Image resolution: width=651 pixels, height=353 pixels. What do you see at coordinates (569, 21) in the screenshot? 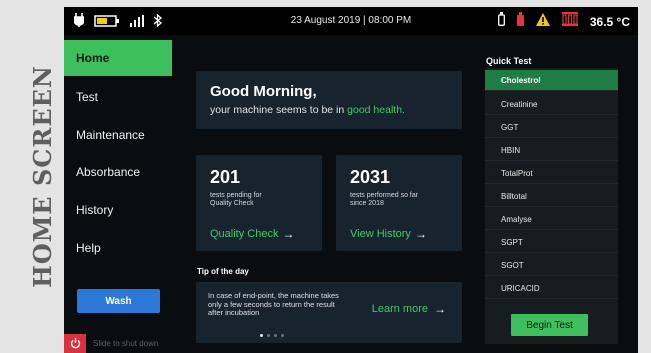
I see `cuvette-rack-icon` at bounding box center [569, 21].